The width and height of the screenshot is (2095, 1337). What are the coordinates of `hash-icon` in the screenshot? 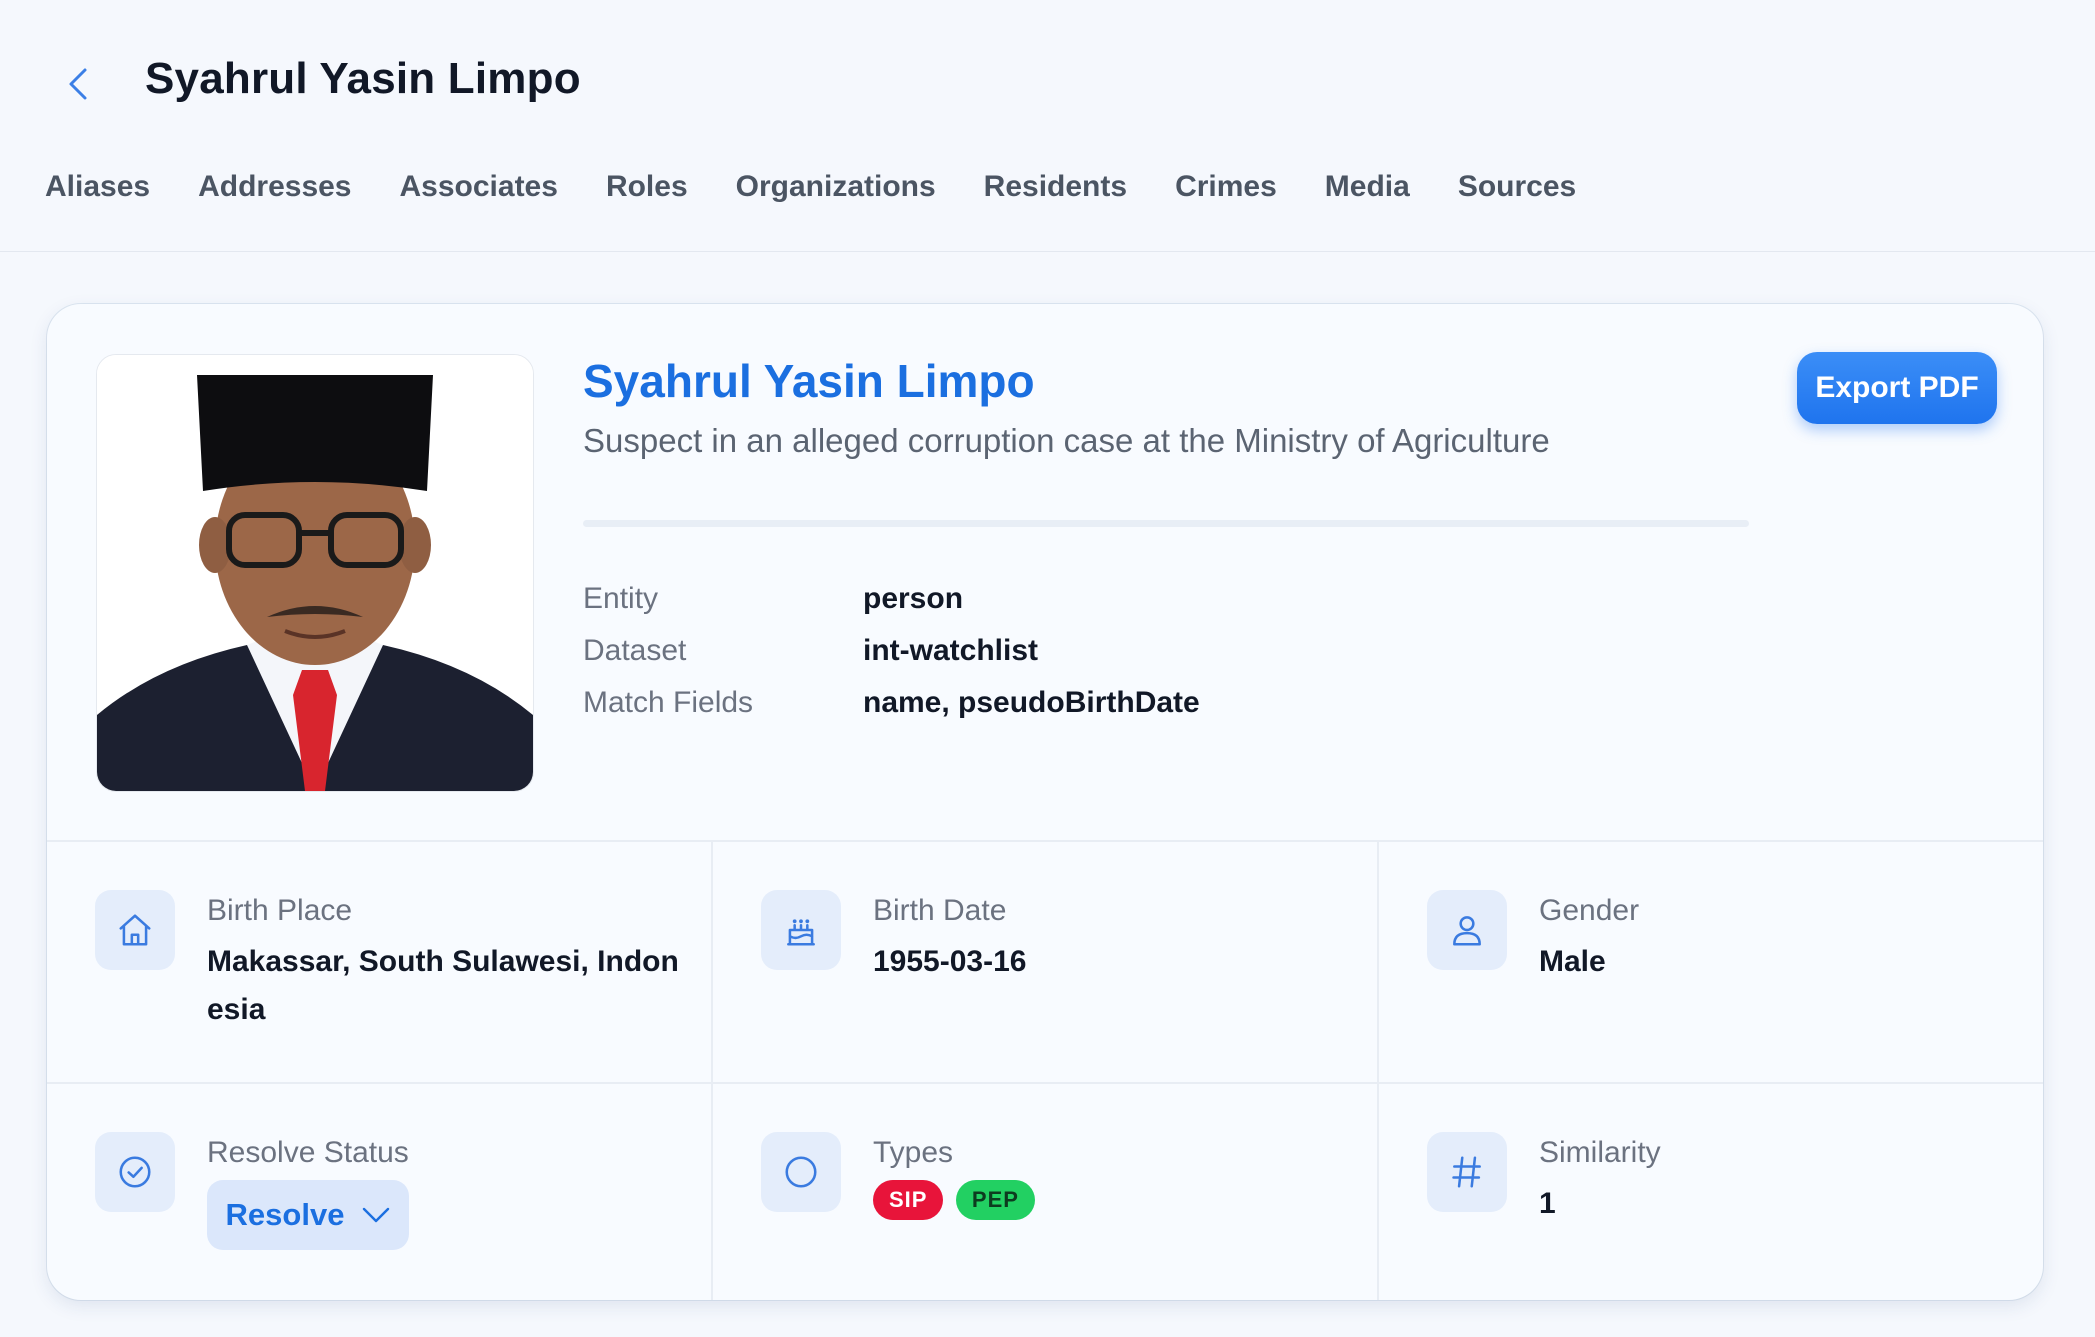 It's located at (1466, 1172).